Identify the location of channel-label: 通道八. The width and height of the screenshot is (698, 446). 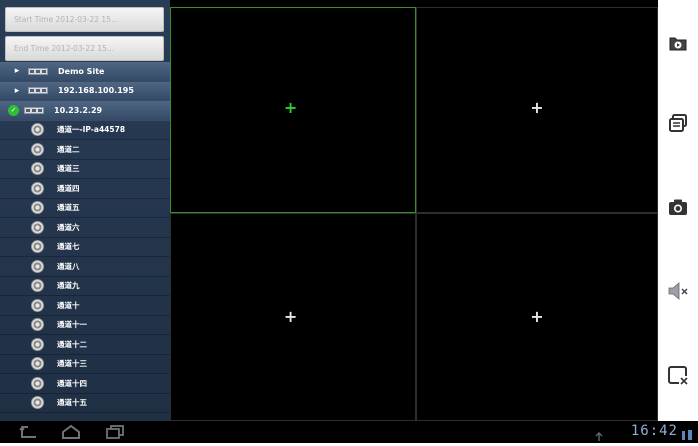
(68, 266).